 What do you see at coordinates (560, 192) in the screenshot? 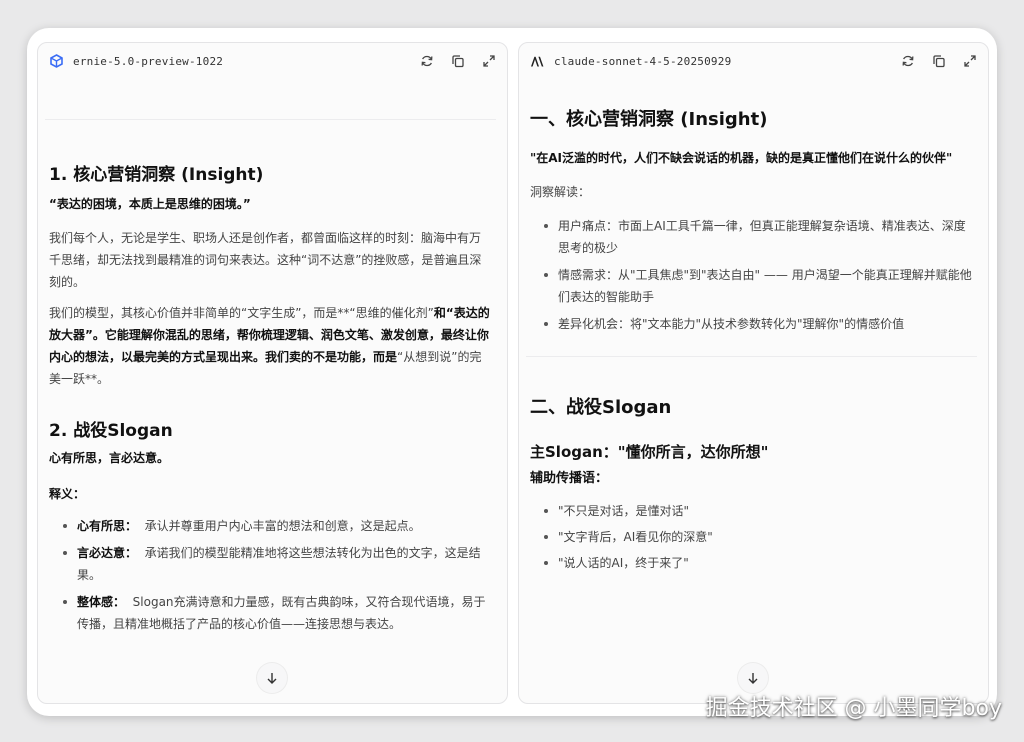
I see `insight-label: 洞察解读：` at bounding box center [560, 192].